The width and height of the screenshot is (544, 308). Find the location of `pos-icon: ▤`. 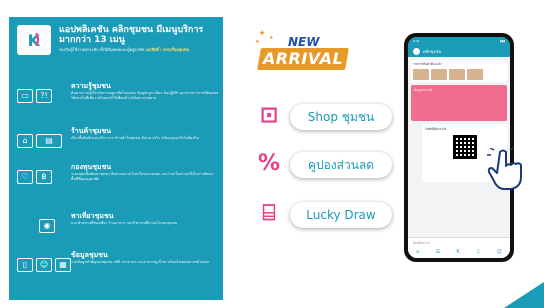

pos-icon: ▤ is located at coordinates (49, 141).